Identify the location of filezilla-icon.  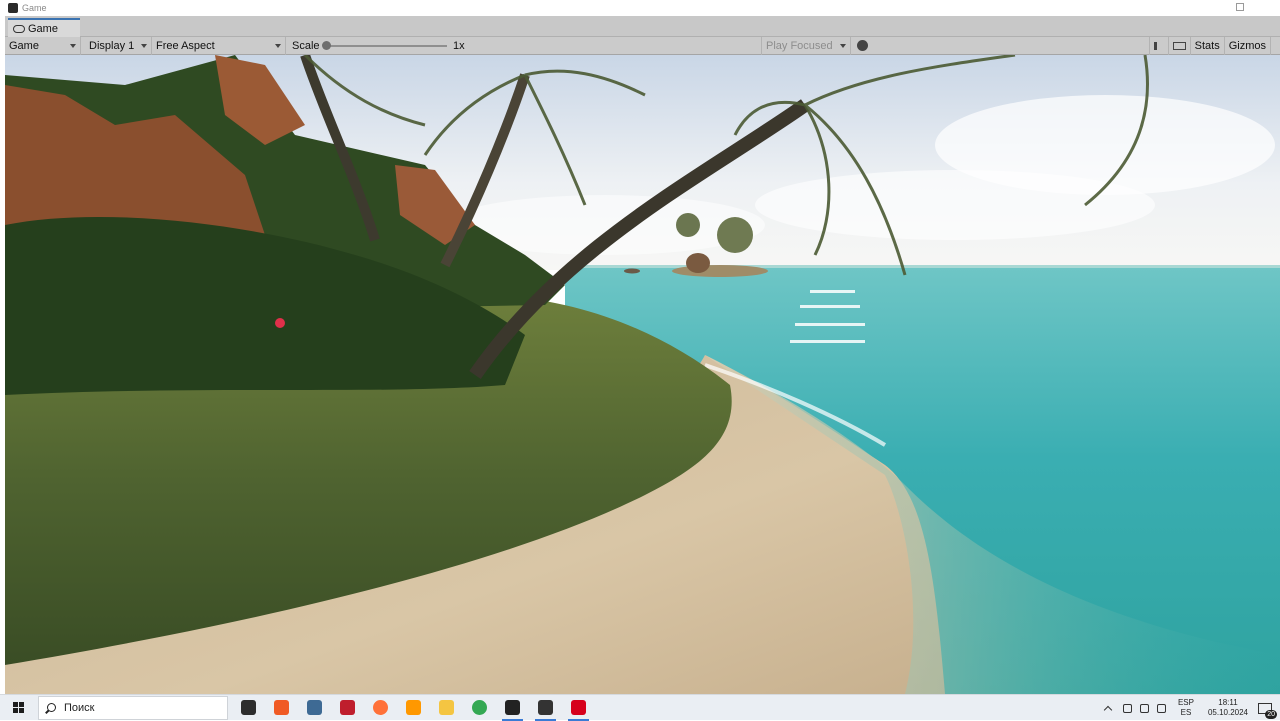
(347, 707).